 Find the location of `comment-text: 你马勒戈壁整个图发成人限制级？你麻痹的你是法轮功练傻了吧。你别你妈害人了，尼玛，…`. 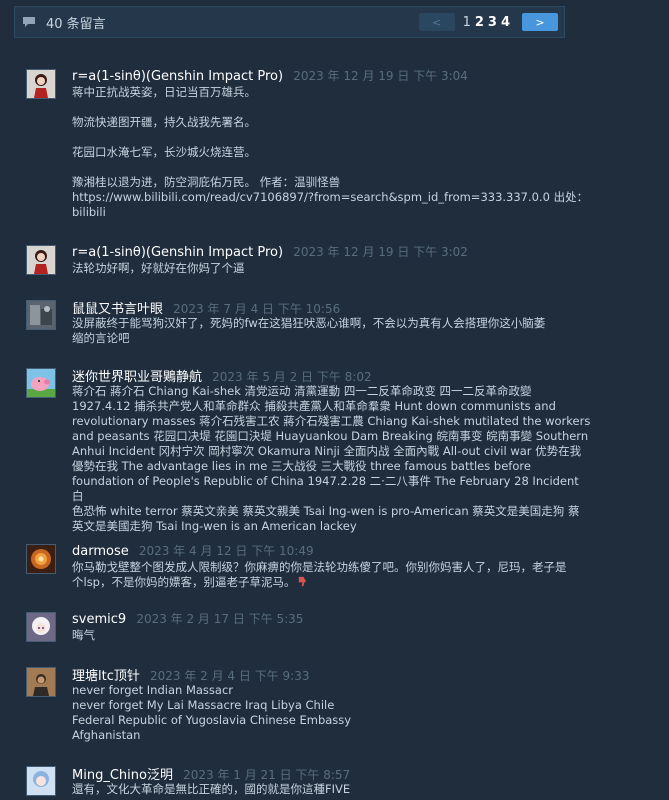

comment-text: 你马勒戈壁整个图发成人限制级？你麻痹的你是法轮功练傻了吧。你别你妈害人了，尼玛，… is located at coordinates (332, 575).